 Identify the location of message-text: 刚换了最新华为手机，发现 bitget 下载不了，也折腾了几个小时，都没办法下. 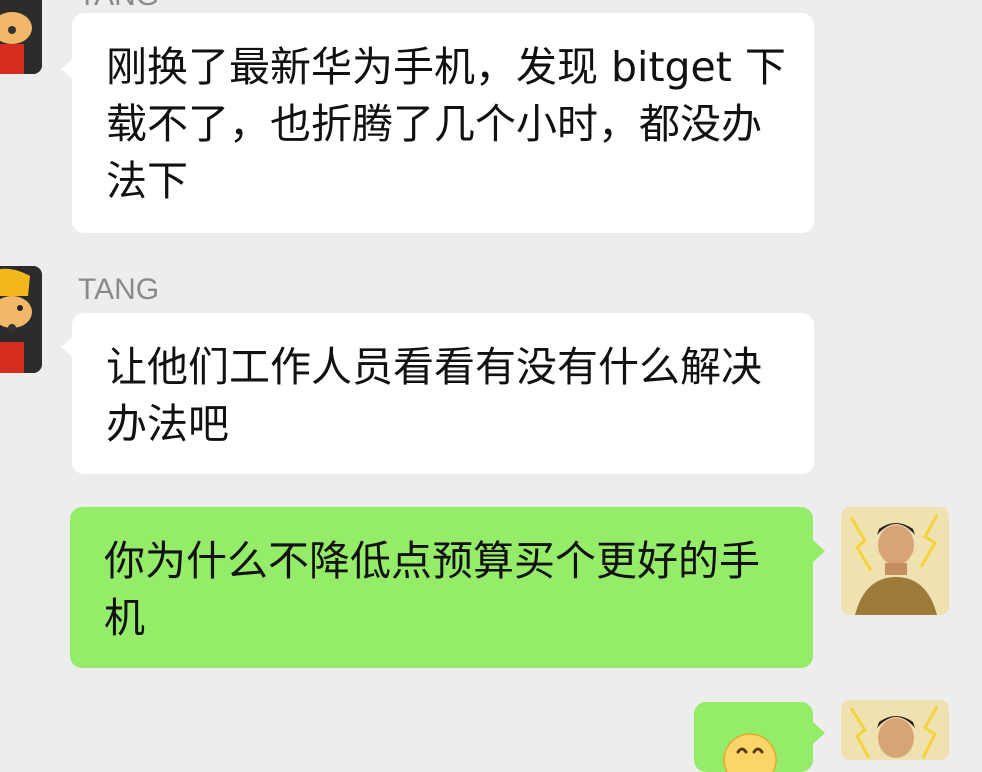
(446, 124).